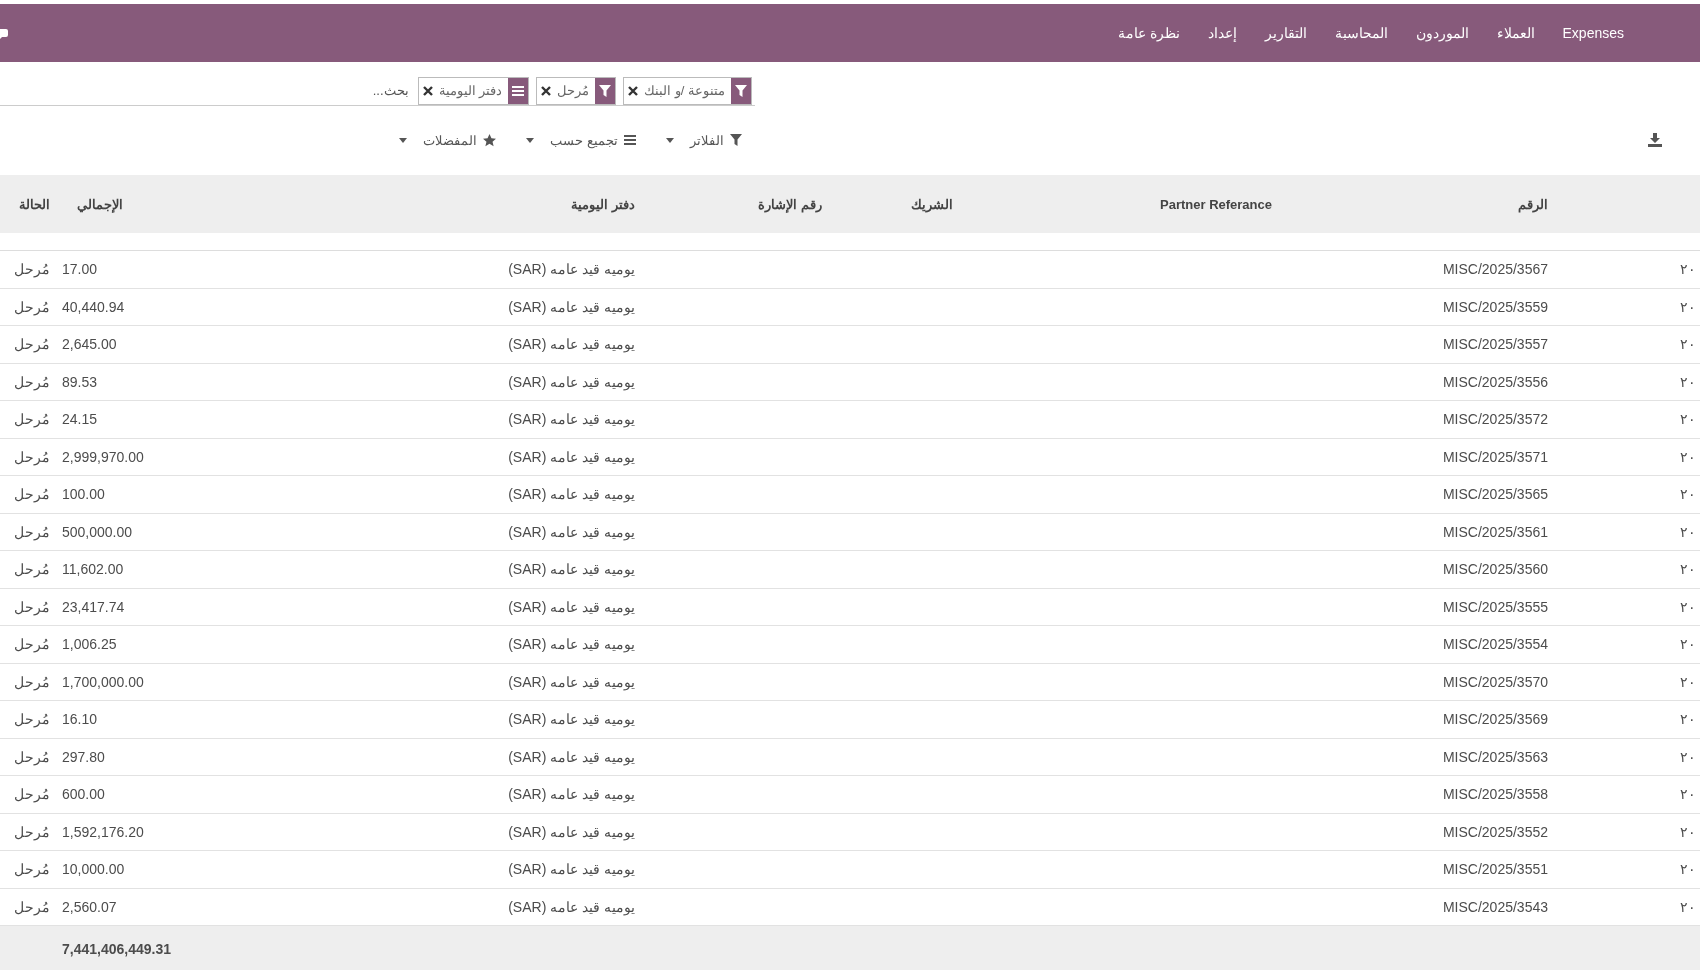  Describe the element at coordinates (97, 531) in the screenshot. I see `table-cell: 500,000.00` at that location.